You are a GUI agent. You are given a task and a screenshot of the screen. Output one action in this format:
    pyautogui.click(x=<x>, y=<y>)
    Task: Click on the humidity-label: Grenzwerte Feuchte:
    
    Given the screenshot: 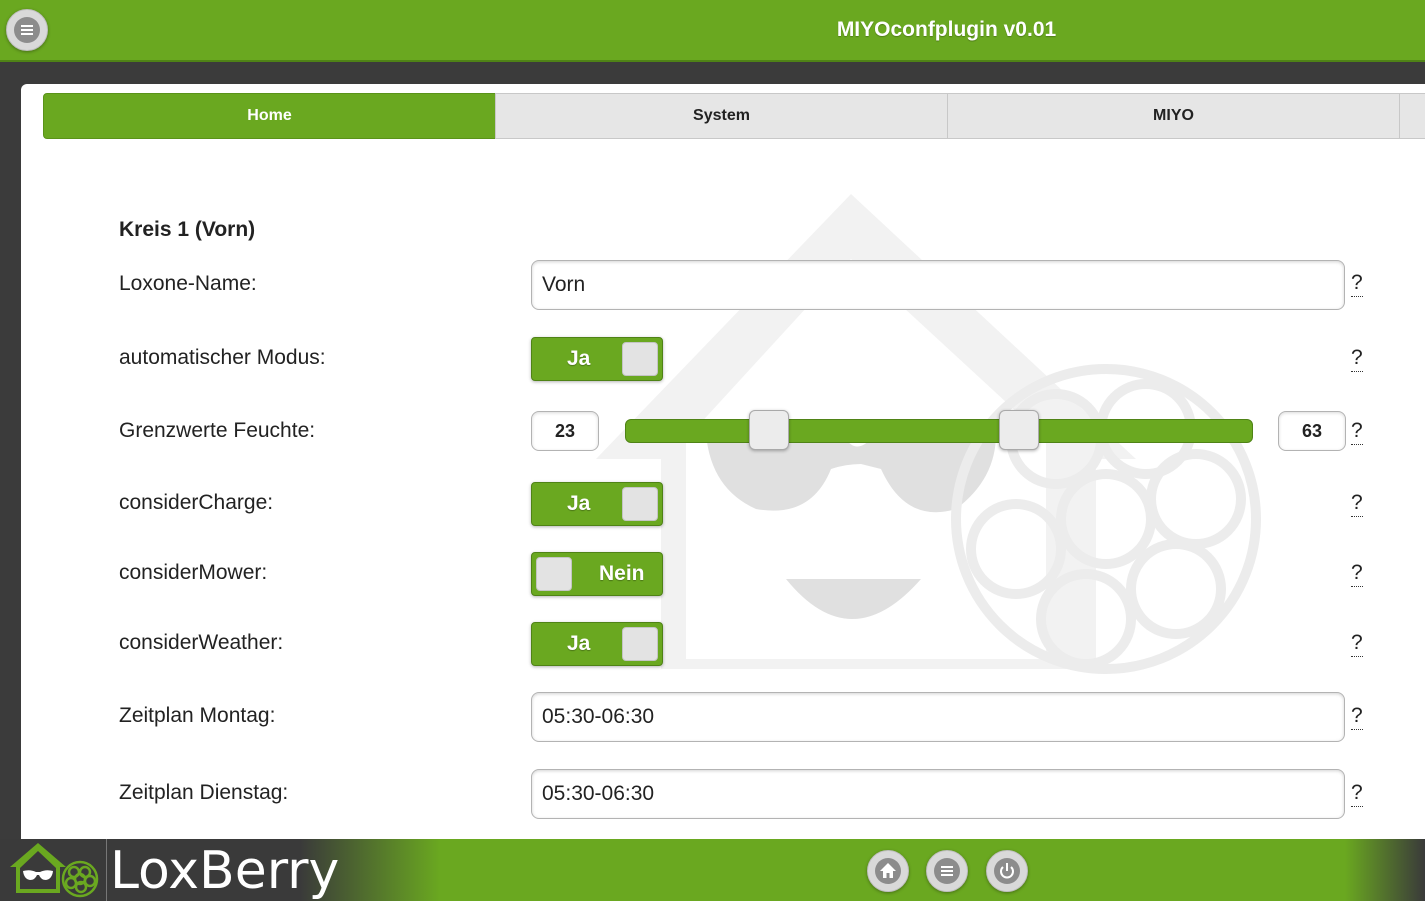 What is the action you would take?
    pyautogui.click(x=217, y=430)
    